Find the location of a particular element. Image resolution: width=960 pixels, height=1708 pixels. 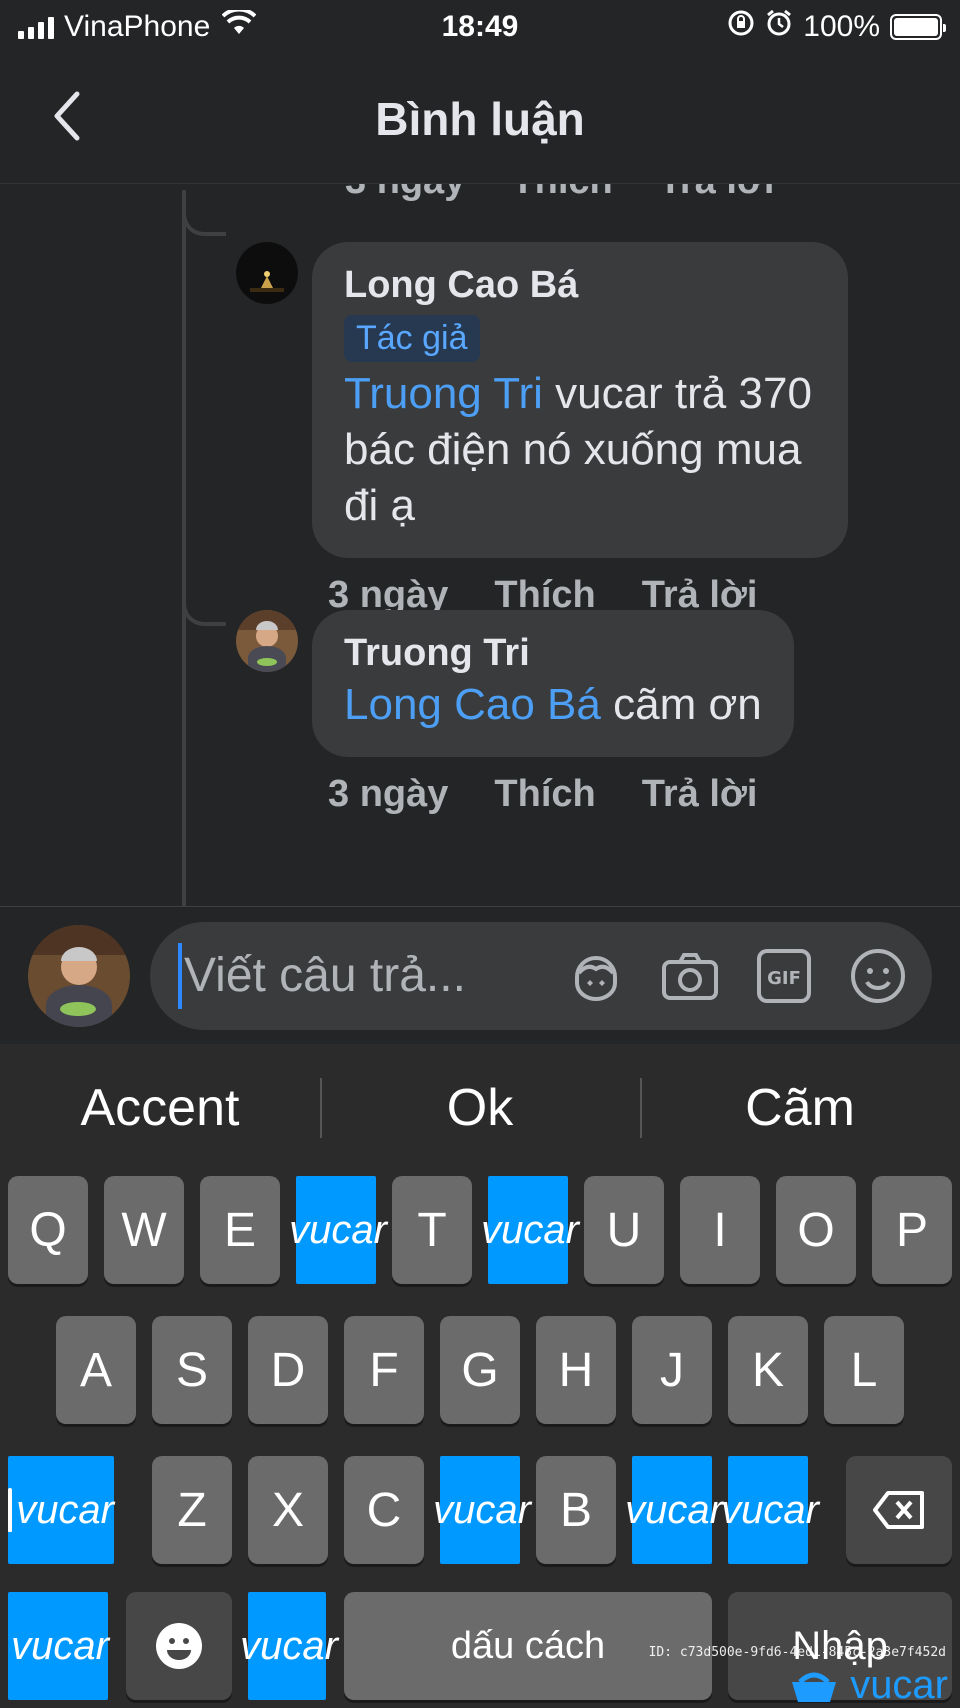

comment-bubble: Truong Tri Long Cao Bá cãm ơn is located at coordinates (553, 683).